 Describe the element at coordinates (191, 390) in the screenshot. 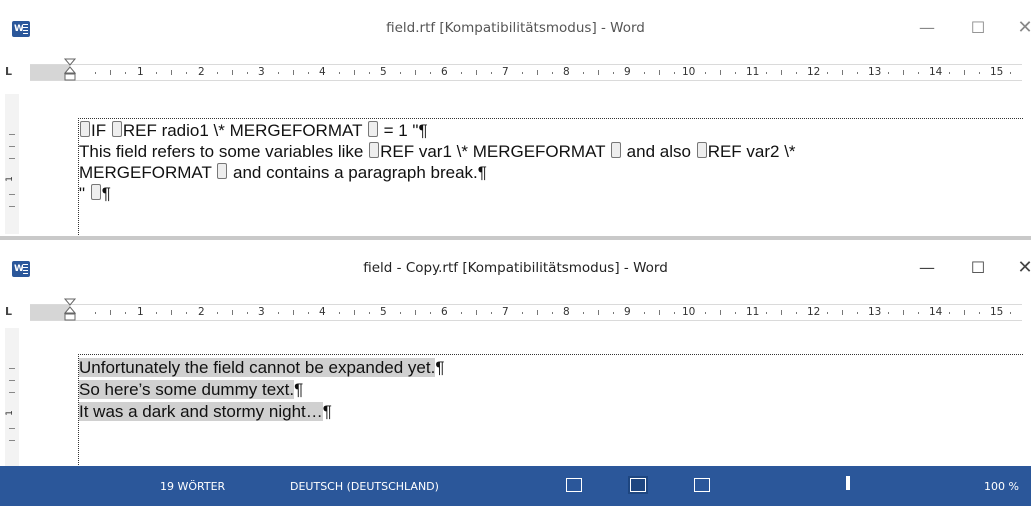

I see `doc-line-2: So here’s some dummy text.¶` at that location.